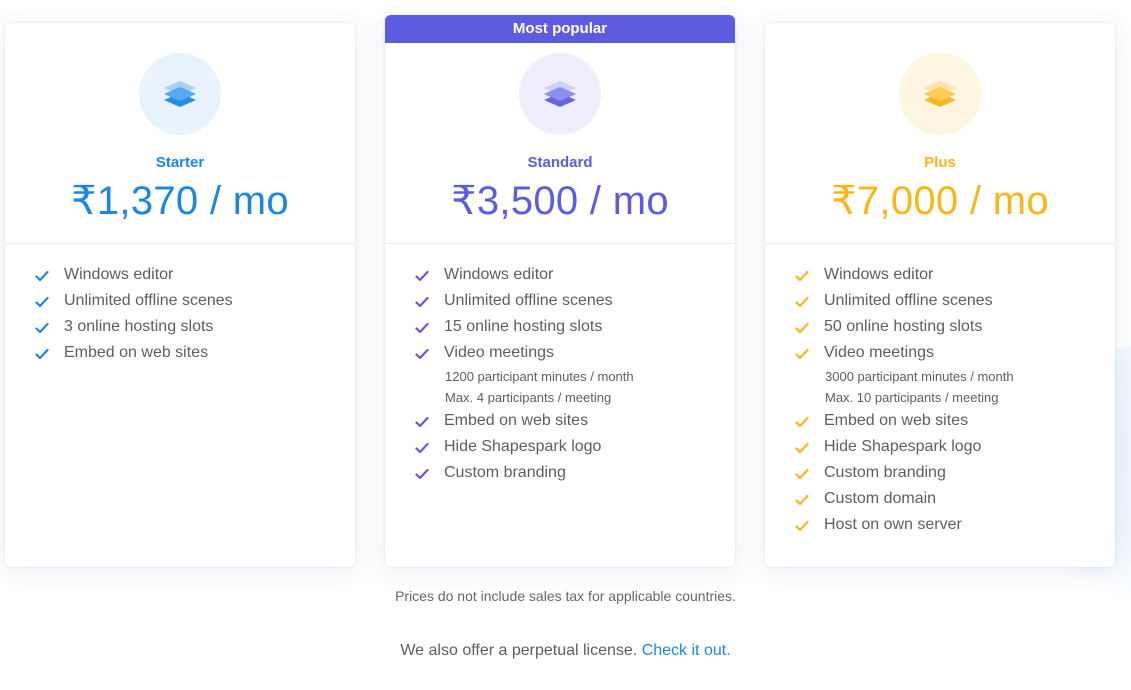 This screenshot has width=1131, height=690. I want to click on plan-price: ₹7,000 / mo, so click(940, 201).